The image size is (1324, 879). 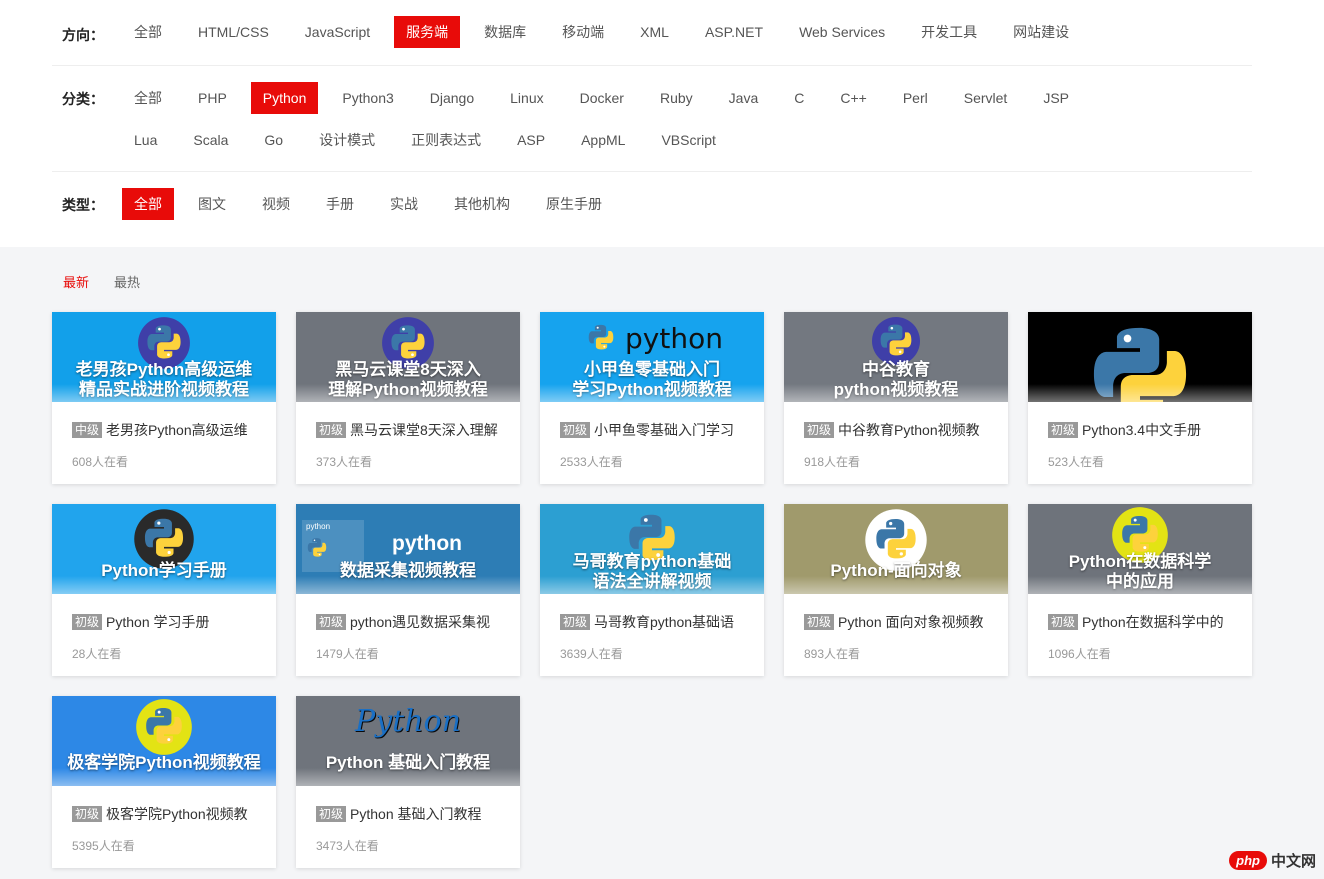 What do you see at coordinates (100, 462) in the screenshot?
I see `view-count: 608人在看` at bounding box center [100, 462].